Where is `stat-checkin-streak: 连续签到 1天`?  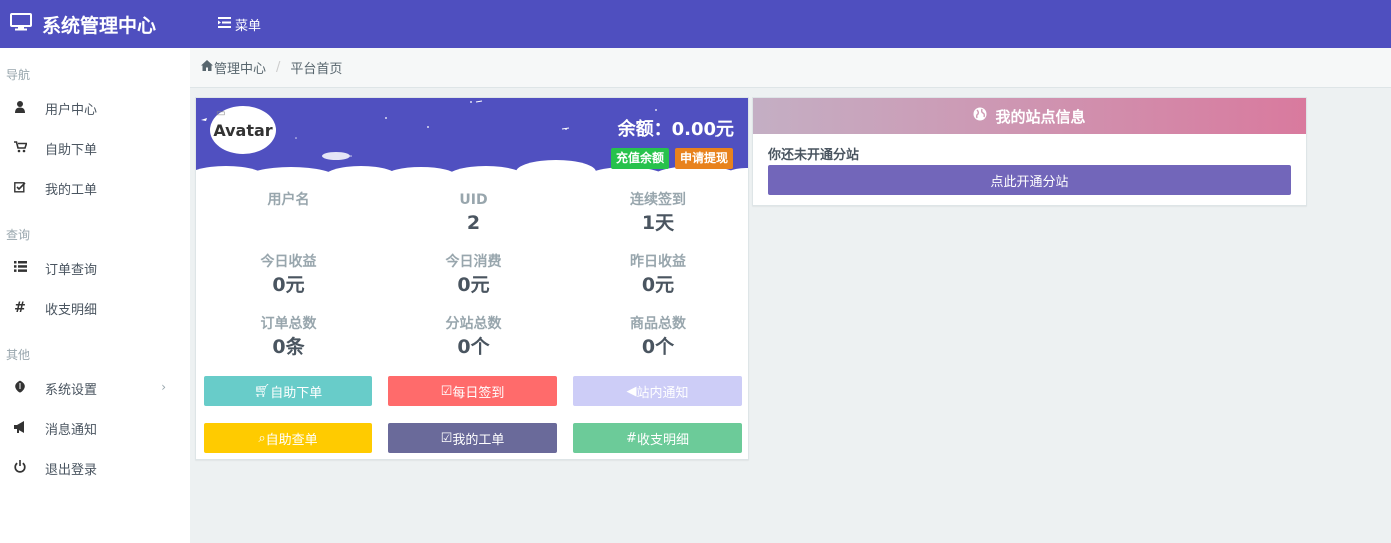
stat-checkin-streak: 连续签到 1天 is located at coordinates (658, 221).